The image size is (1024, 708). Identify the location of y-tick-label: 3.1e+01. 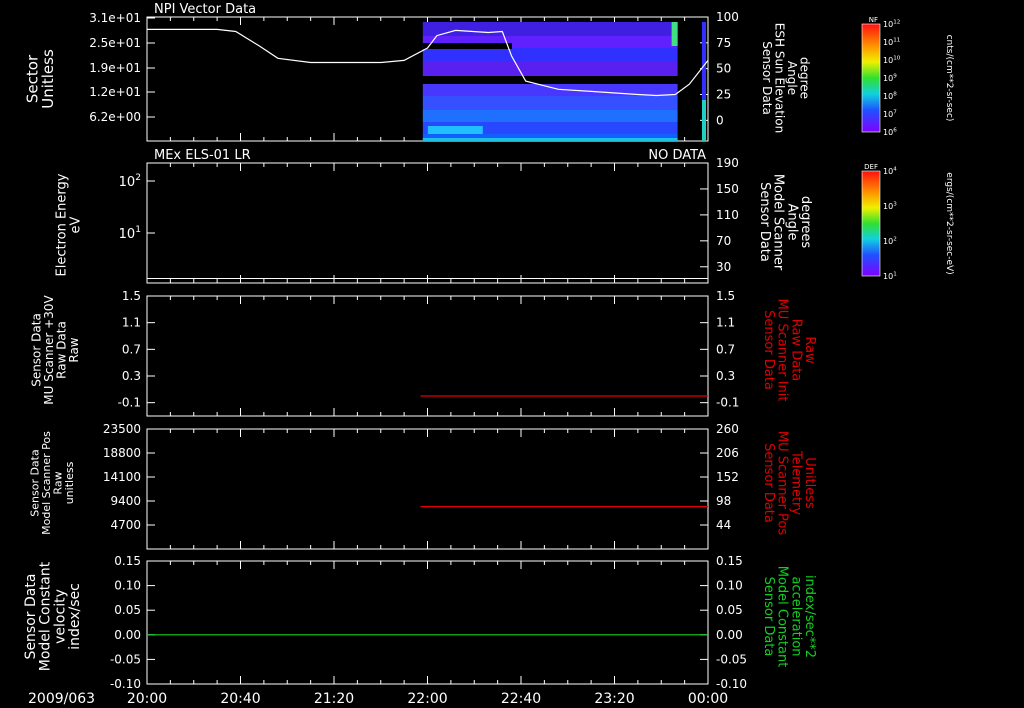
(115, 18).